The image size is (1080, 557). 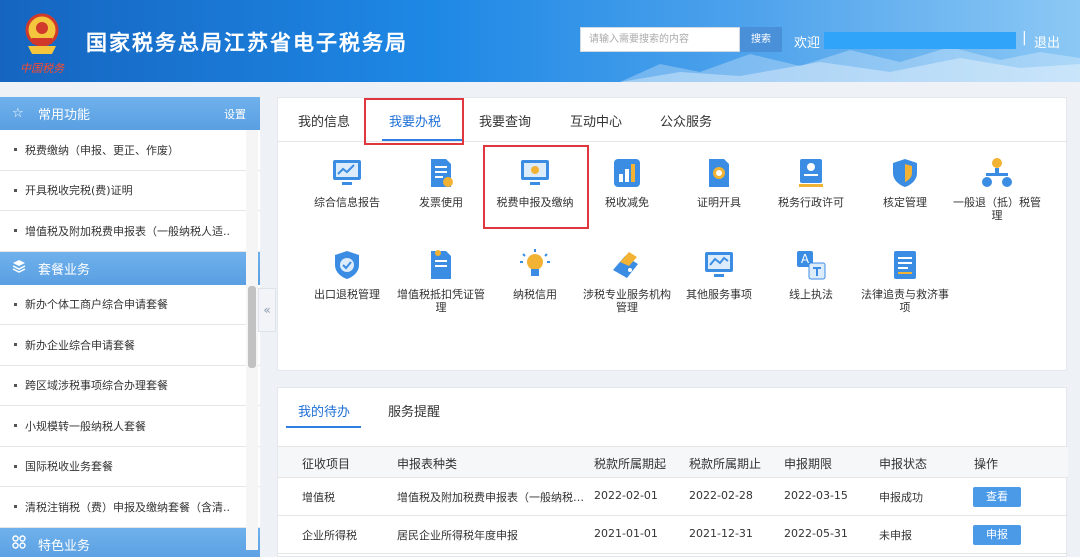 What do you see at coordinates (1047, 41) in the screenshot?
I see `logout-link: 退出` at bounding box center [1047, 41].